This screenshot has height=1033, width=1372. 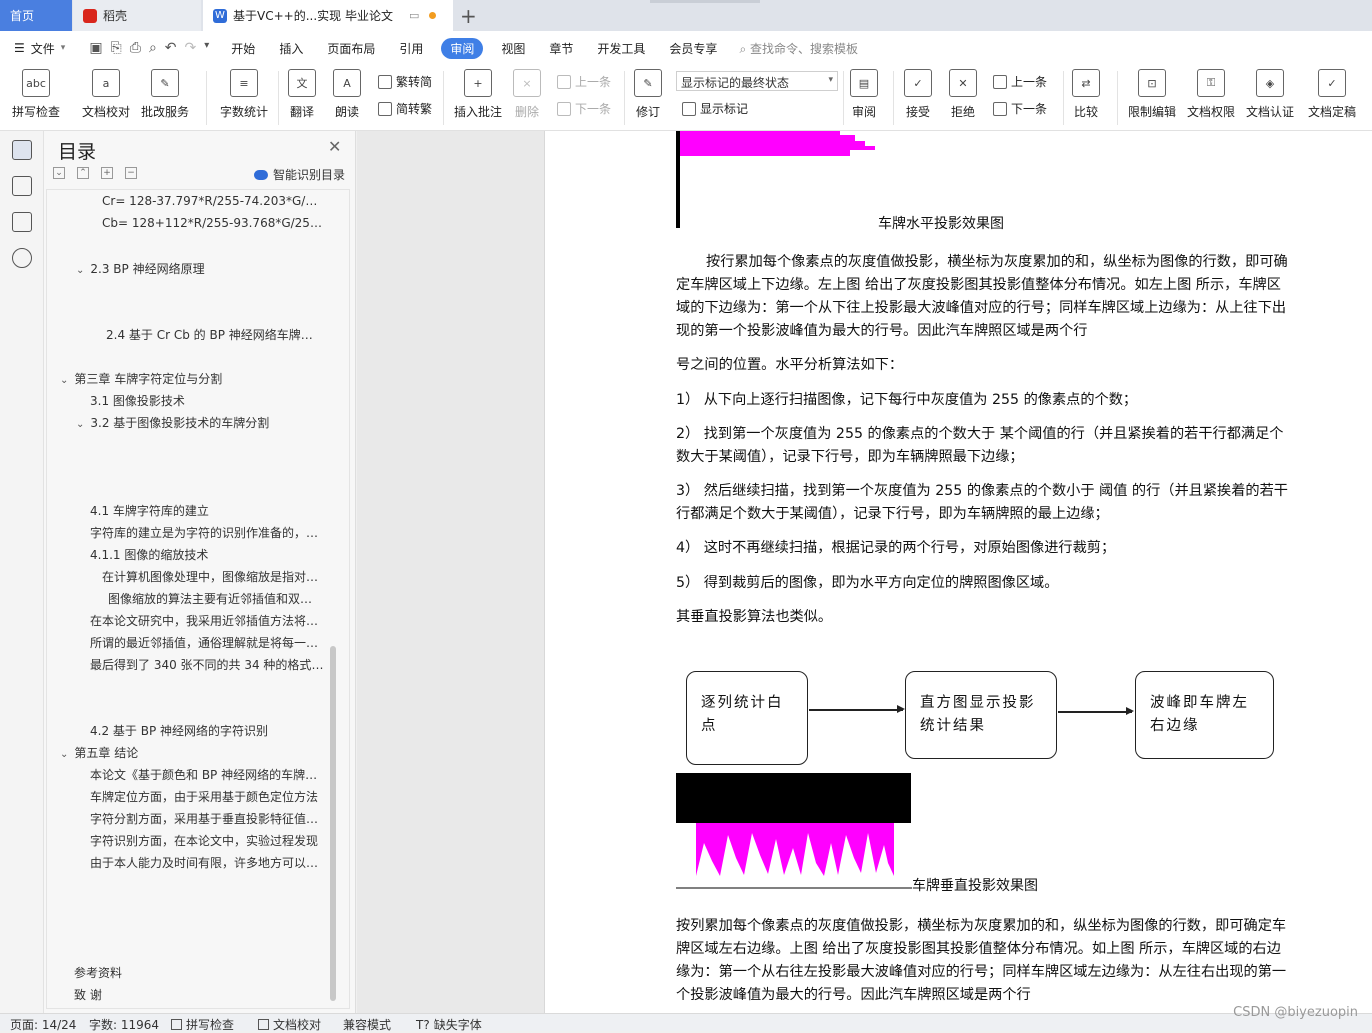 What do you see at coordinates (207, 818) in the screenshot?
I see `toc-item: 字符分割方面，采用基于垂直投影特征值的方法` at bounding box center [207, 818].